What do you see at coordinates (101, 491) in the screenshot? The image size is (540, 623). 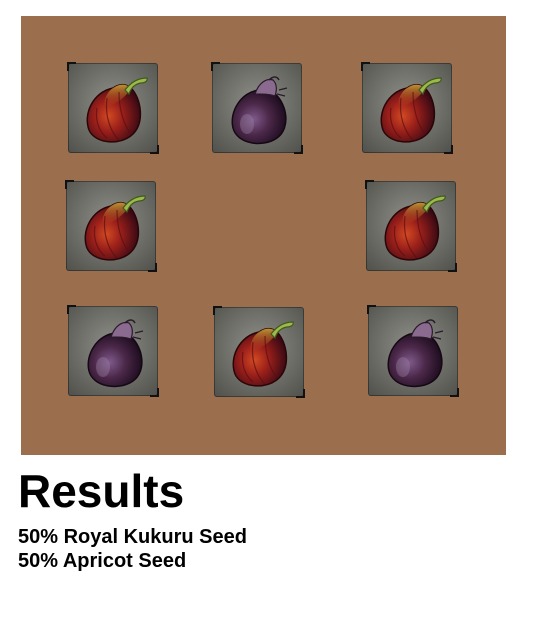 I see `results-title: Results` at bounding box center [101, 491].